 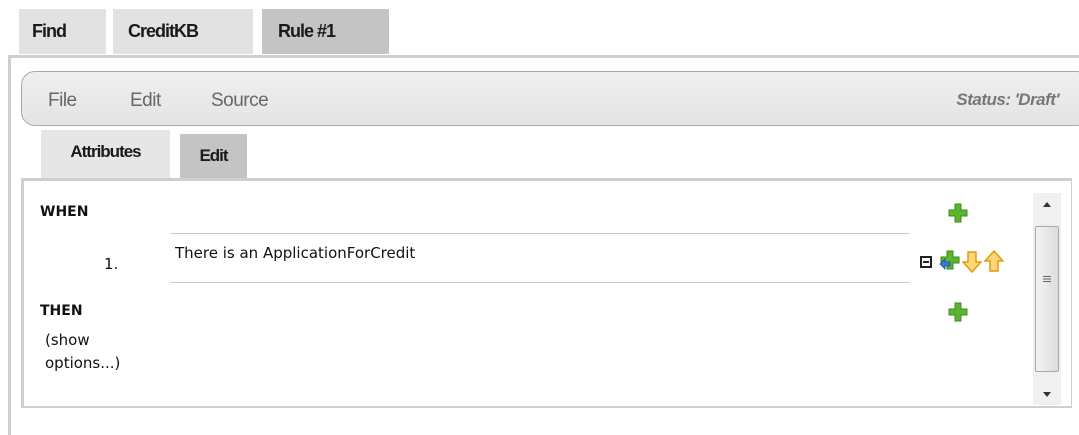 What do you see at coordinates (958, 312) in the screenshot?
I see `add-action-plus-icon` at bounding box center [958, 312].